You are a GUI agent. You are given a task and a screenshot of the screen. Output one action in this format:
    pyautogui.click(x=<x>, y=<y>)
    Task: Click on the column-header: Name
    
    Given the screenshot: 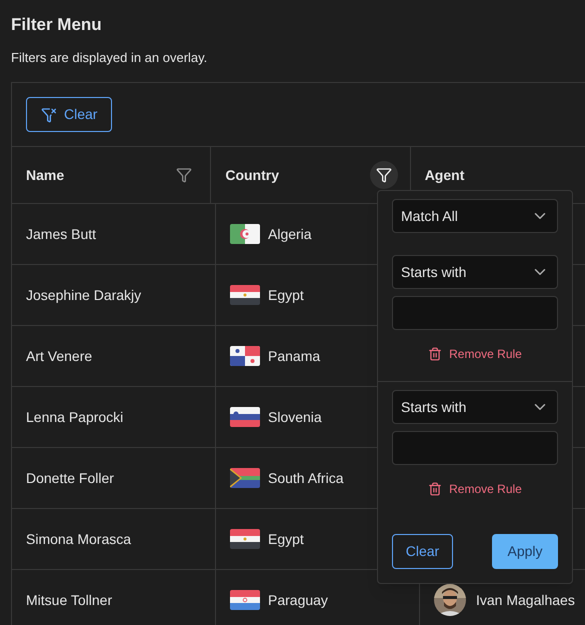 What is the action you would take?
    pyautogui.click(x=45, y=175)
    